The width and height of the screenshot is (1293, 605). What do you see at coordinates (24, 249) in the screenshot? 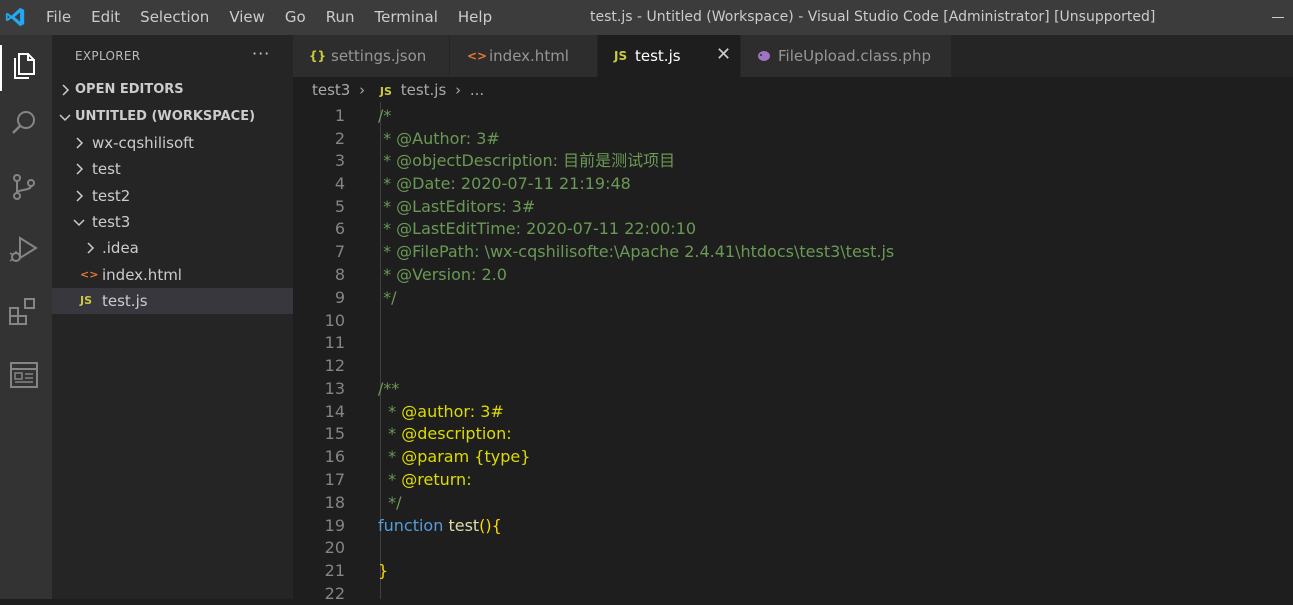
I see `run-debug-icon` at bounding box center [24, 249].